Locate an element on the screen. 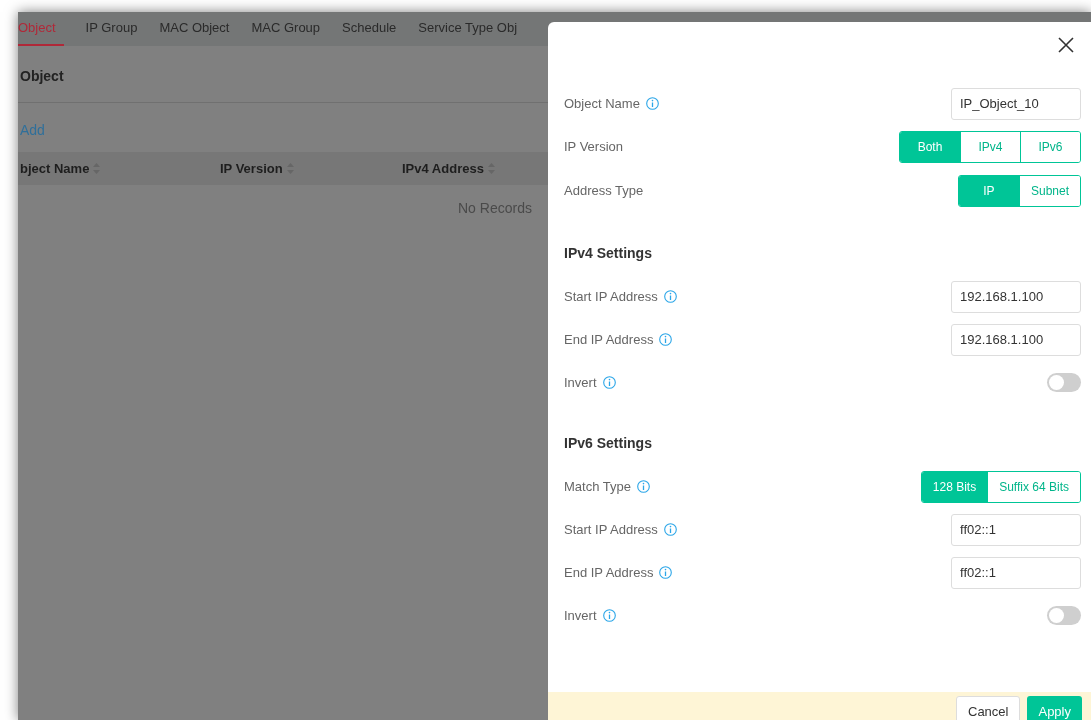  segment-option: IP is located at coordinates (988, 191).